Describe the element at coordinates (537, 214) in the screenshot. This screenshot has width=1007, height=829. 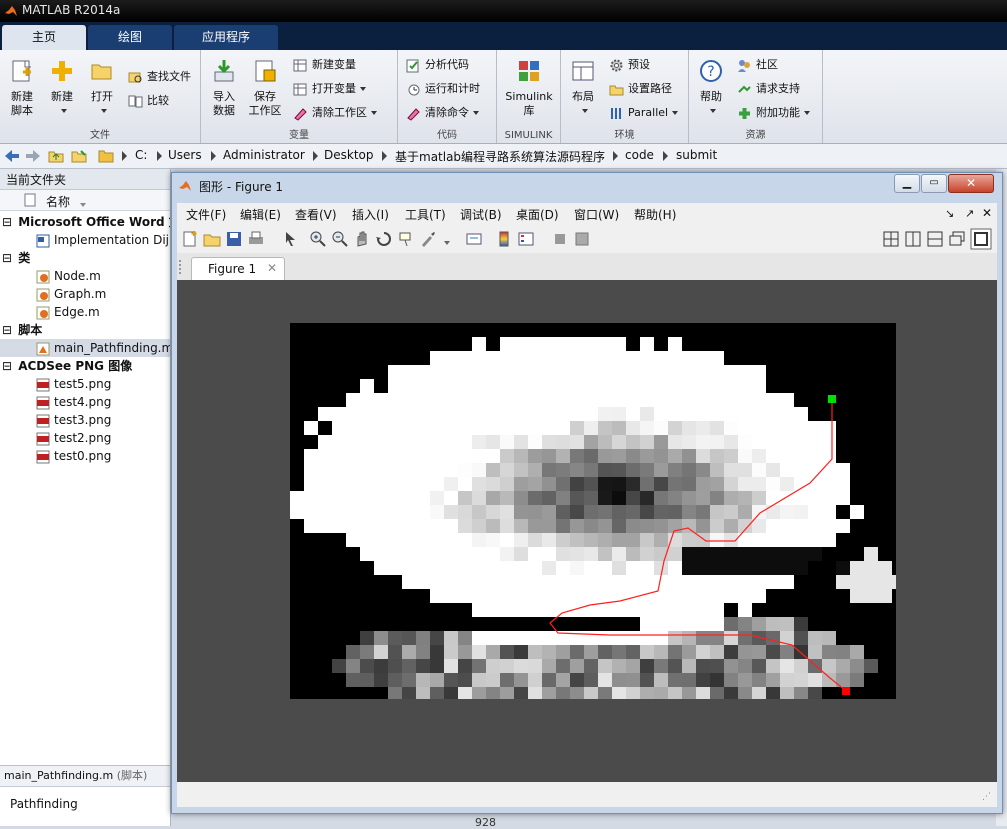
I see `menu-desktop: 桌面(D)` at that location.